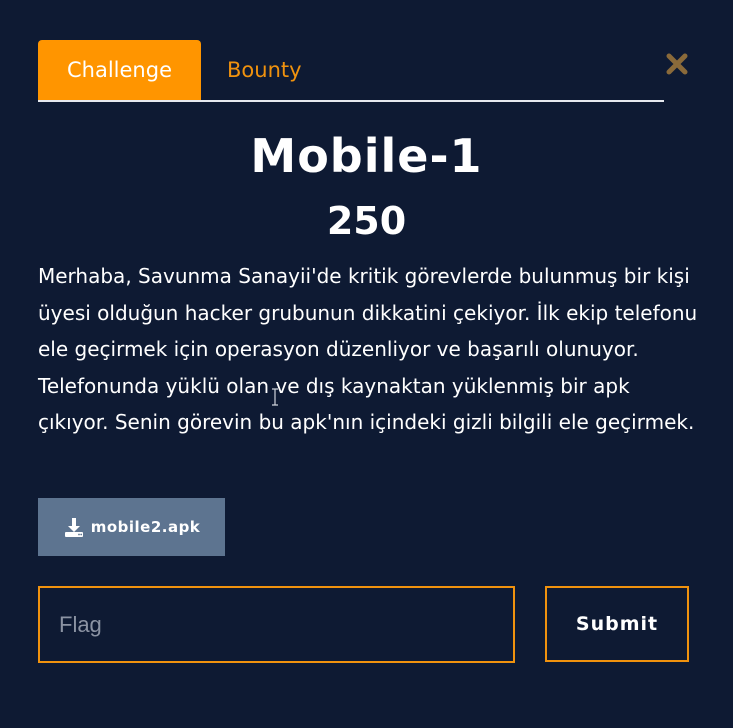 Image resolution: width=733 pixels, height=728 pixels. I want to click on close-button, so click(677, 64).